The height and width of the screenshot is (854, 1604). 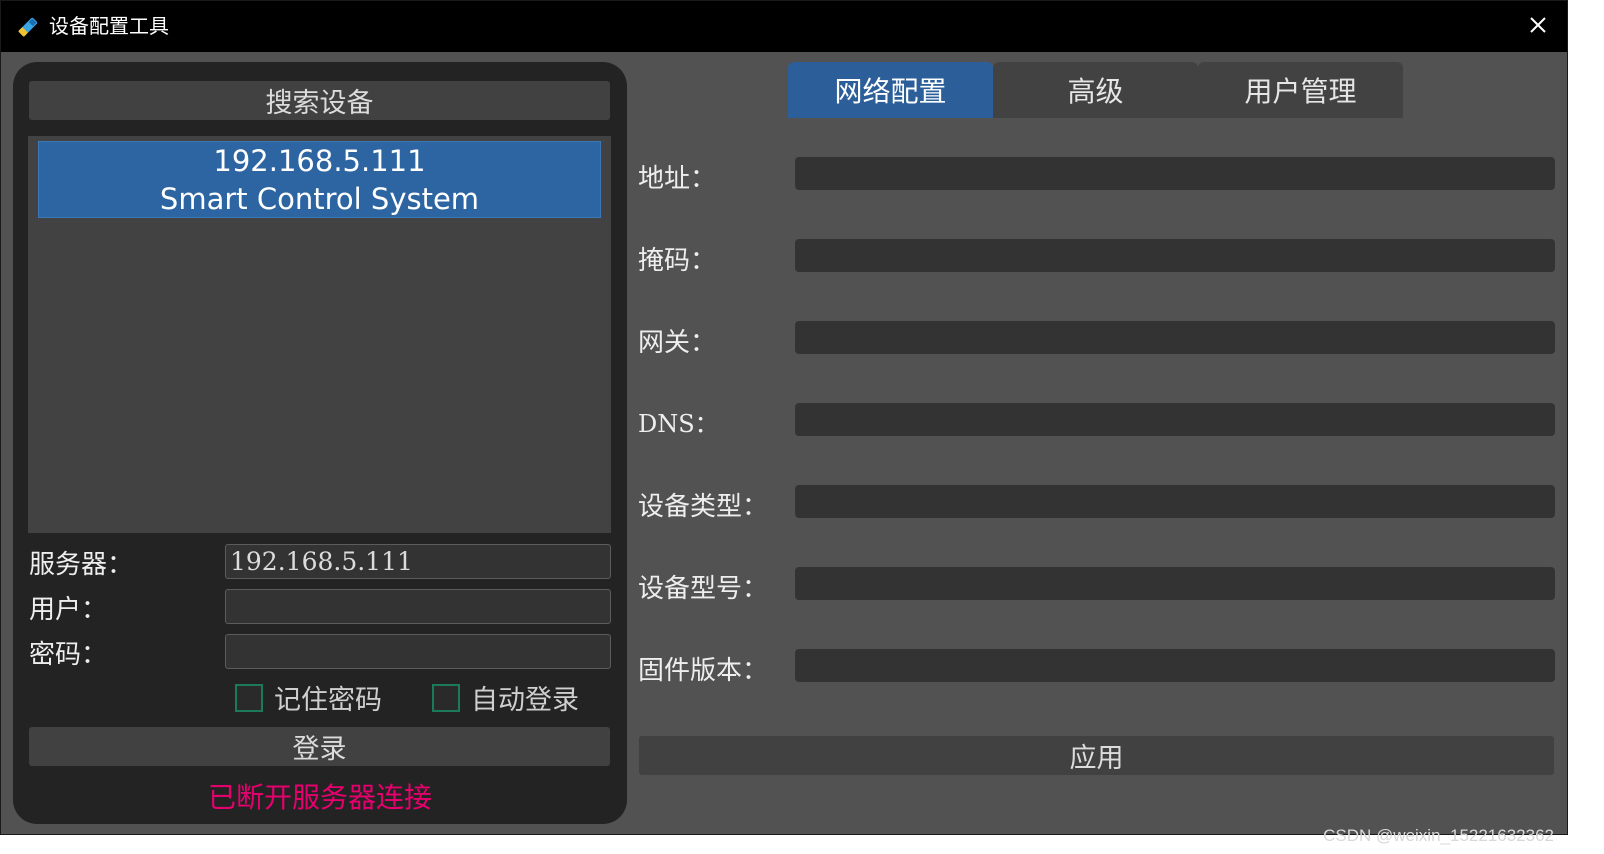 What do you see at coordinates (1175, 337) in the screenshot?
I see `gateway-input` at bounding box center [1175, 337].